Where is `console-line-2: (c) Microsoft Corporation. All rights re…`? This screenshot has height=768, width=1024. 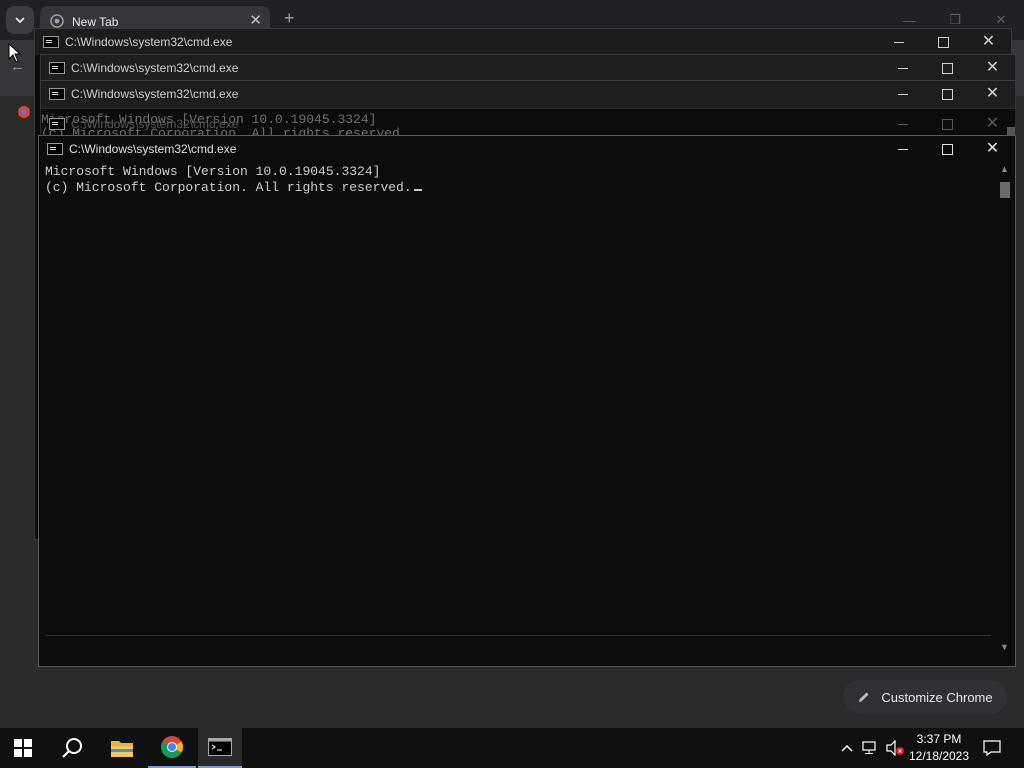 console-line-2: (c) Microsoft Corporation. All rights re… is located at coordinates (520, 188).